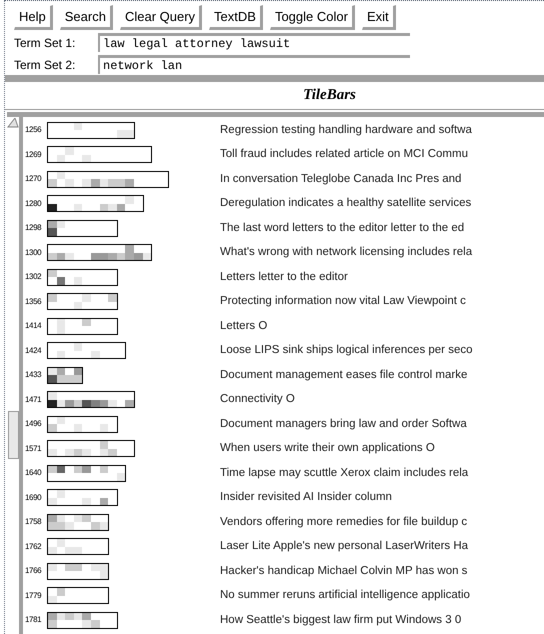 This screenshot has width=544, height=634. Describe the element at coordinates (45, 43) in the screenshot. I see `field-label: Term Set 1:` at that location.